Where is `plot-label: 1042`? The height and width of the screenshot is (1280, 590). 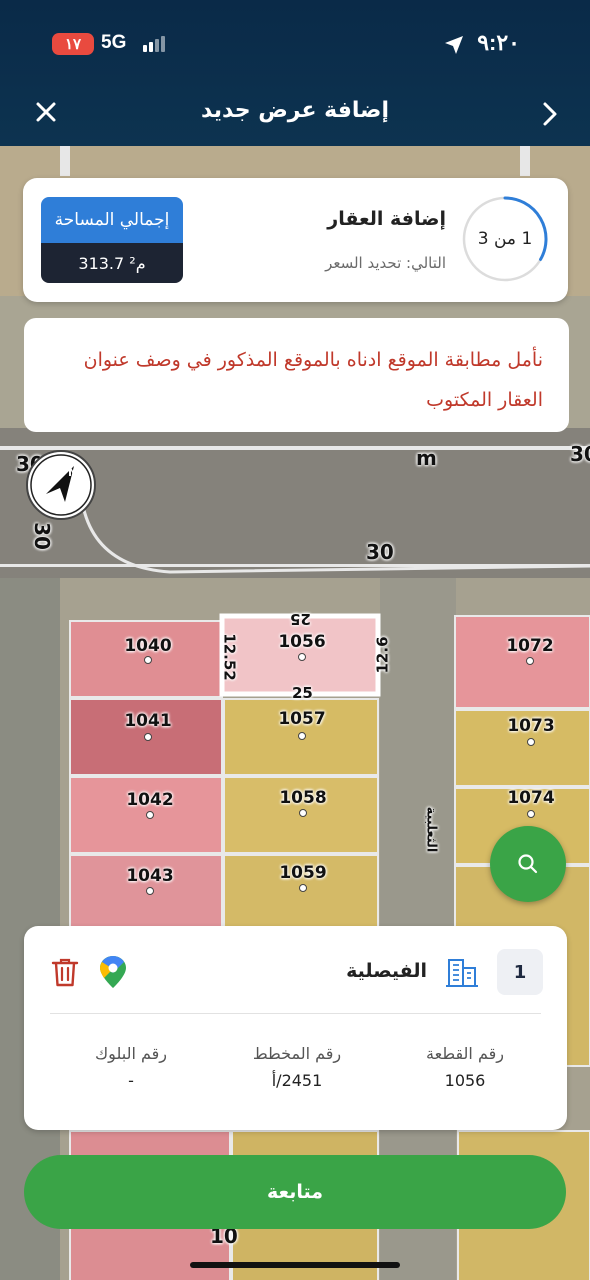 plot-label: 1042 is located at coordinates (150, 800).